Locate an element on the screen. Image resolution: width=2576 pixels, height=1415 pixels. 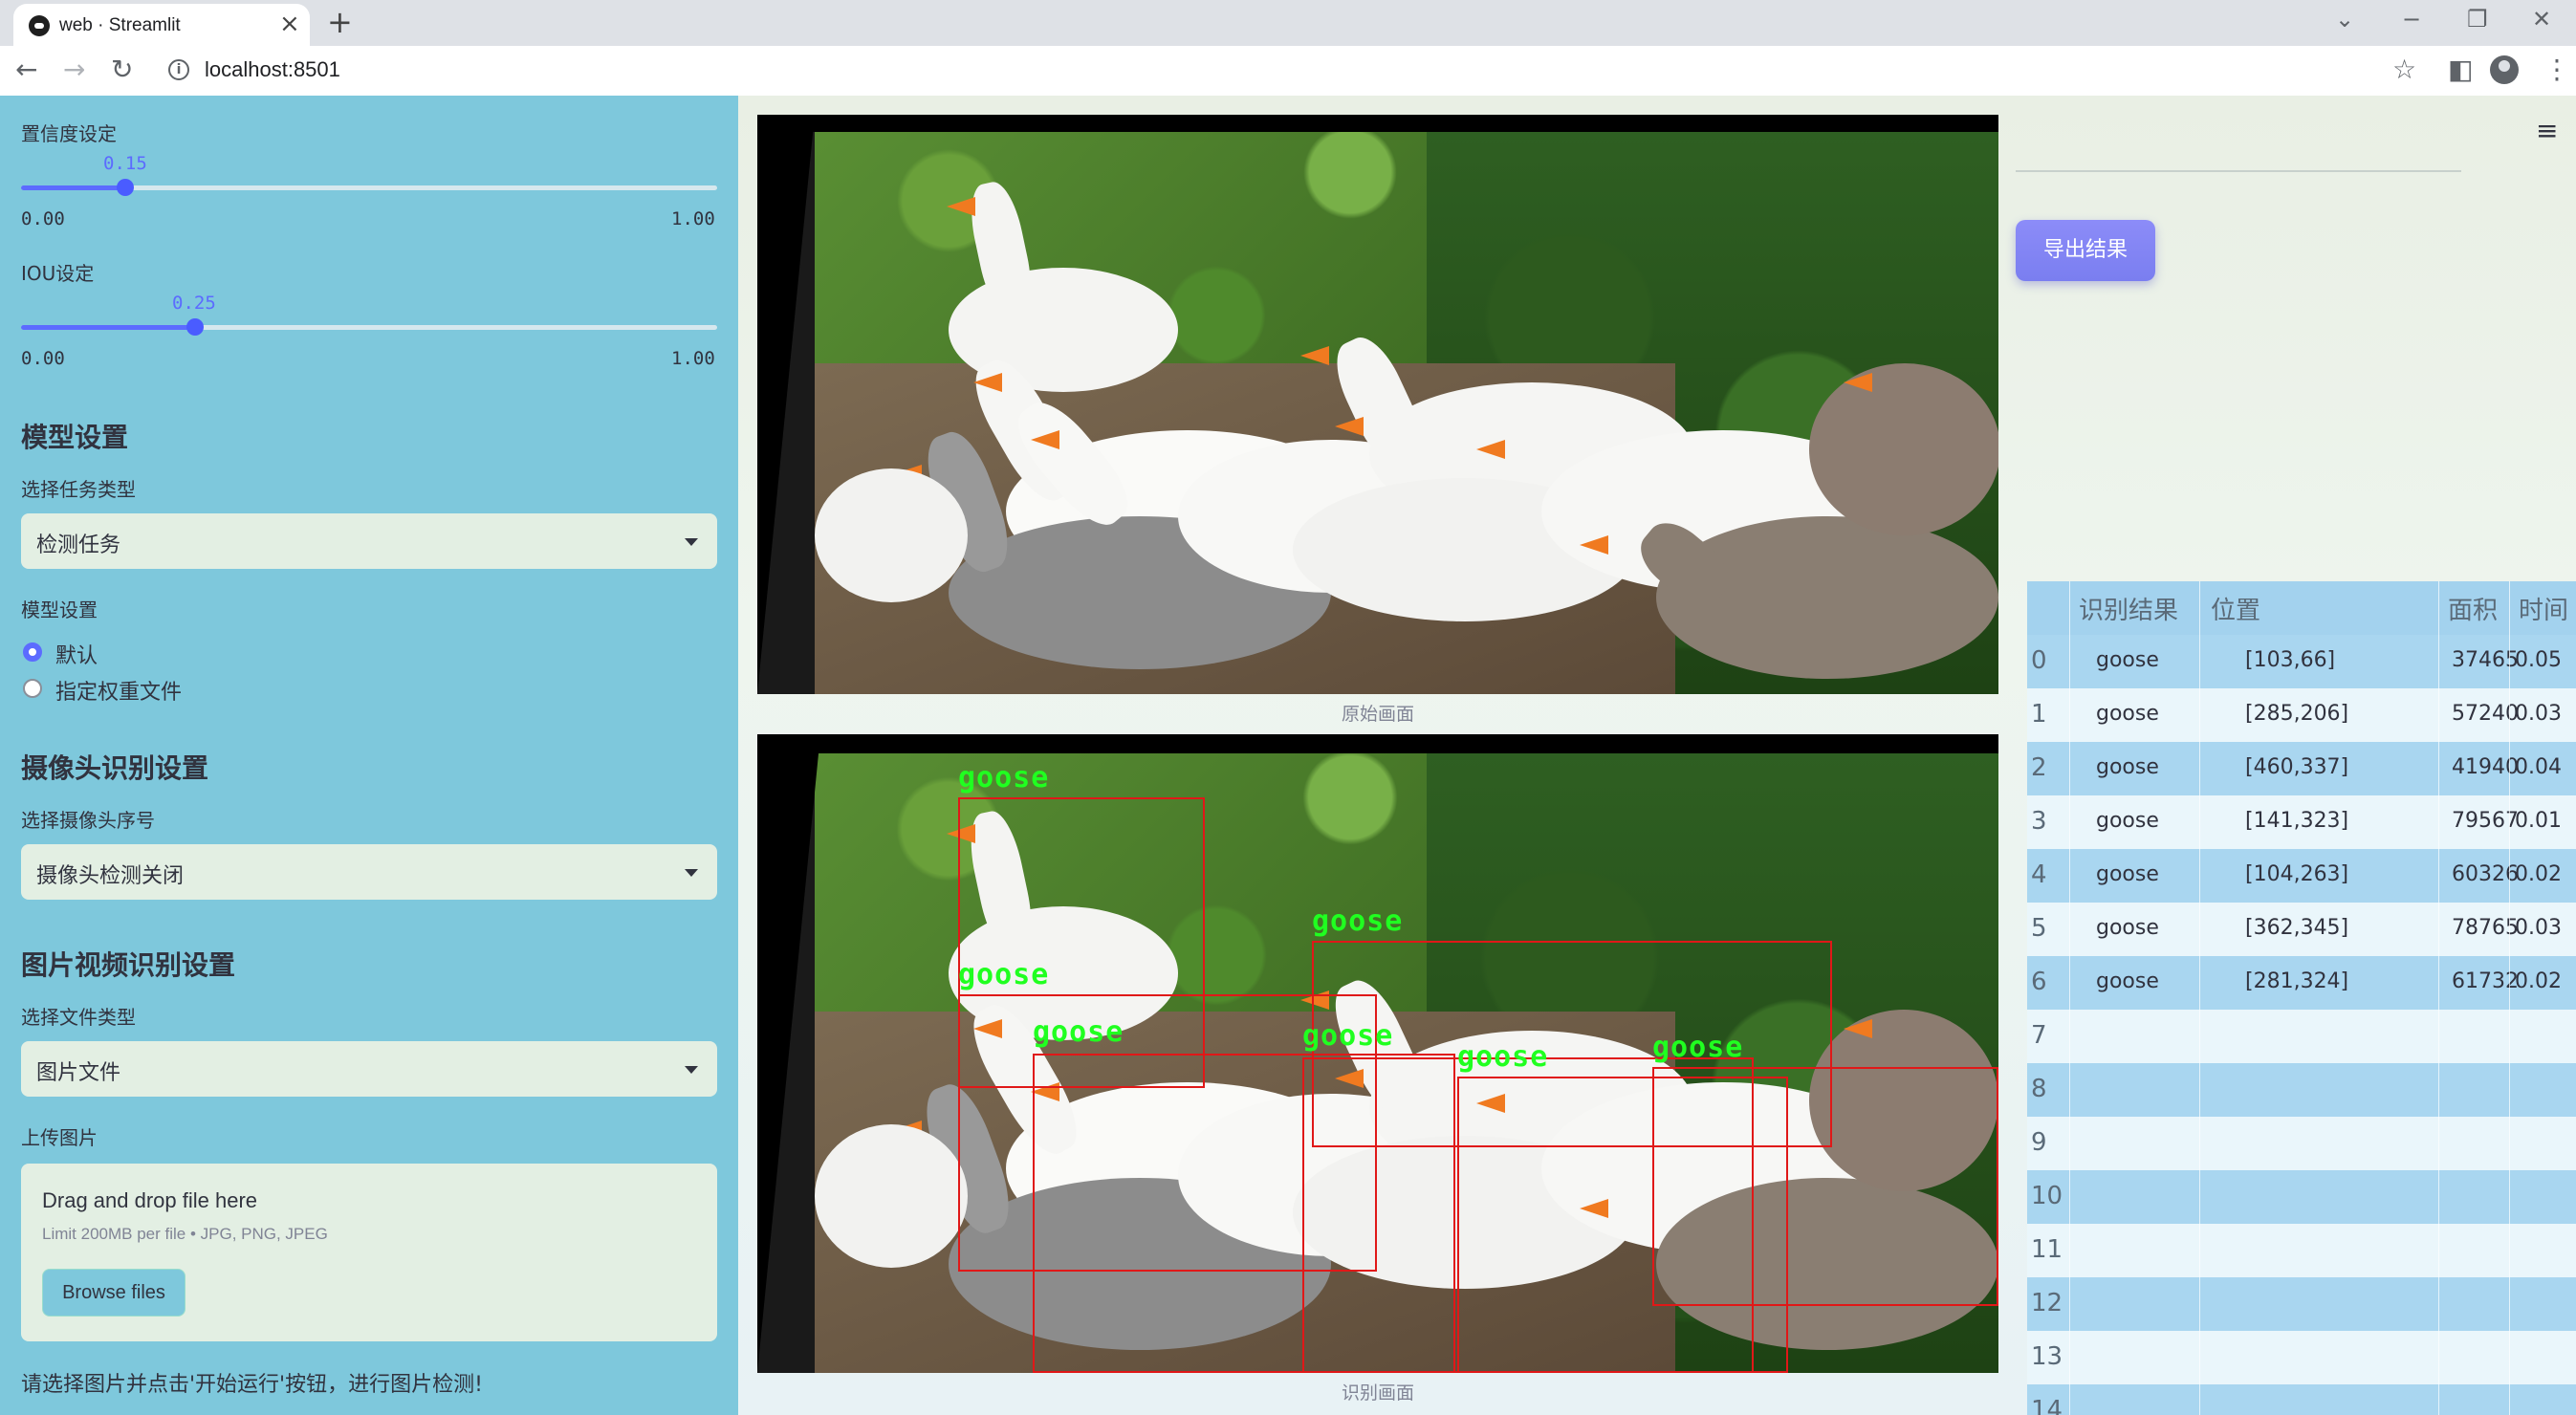
export-results-button: 导出结果 is located at coordinates (2085, 250).